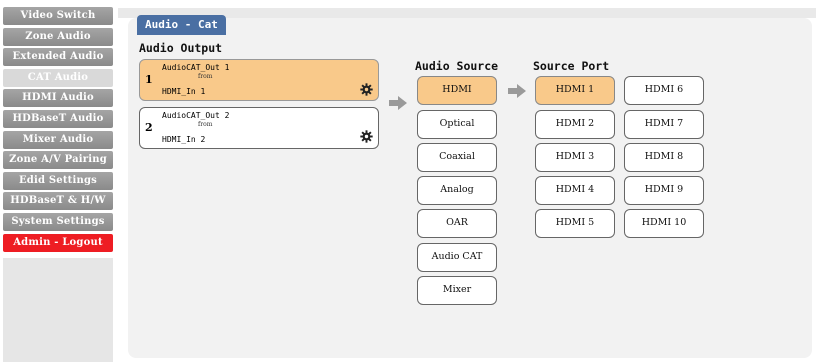  What do you see at coordinates (575, 223) in the screenshot?
I see `port-hdmi-5: HDMI 5` at bounding box center [575, 223].